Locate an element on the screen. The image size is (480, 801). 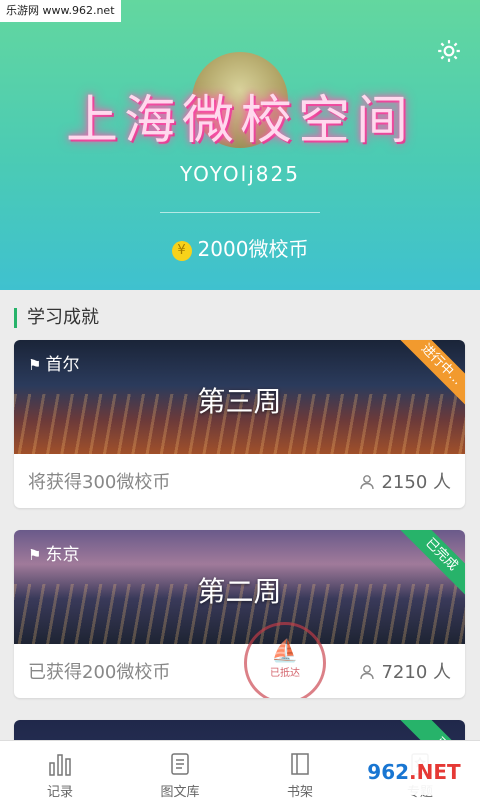
site-watermark: 乐游网 www.962.net is located at coordinates (60, 11).